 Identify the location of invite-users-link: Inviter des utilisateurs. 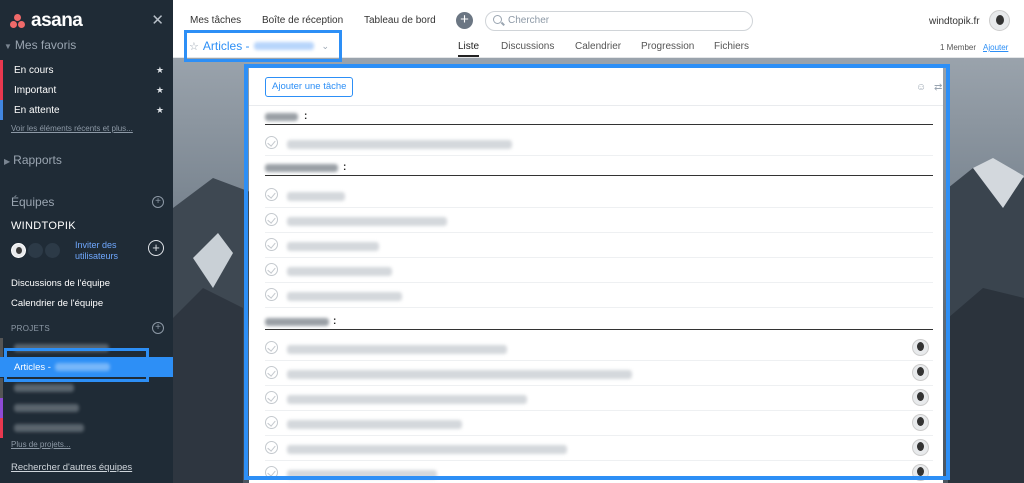
(96, 251).